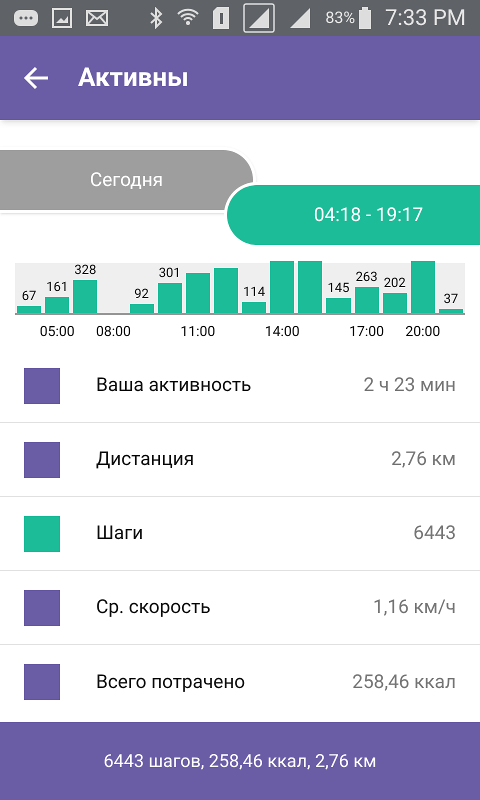 The width and height of the screenshot is (480, 800). I want to click on bar-value-label: 328, so click(85, 270).